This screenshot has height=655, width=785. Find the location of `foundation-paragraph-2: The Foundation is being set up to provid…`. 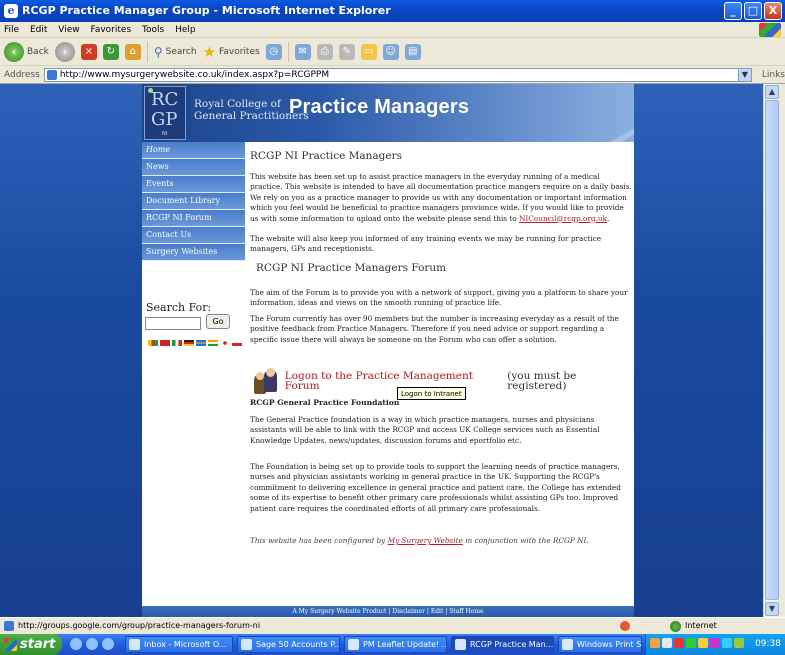

foundation-paragraph-2: The Foundation is being set up to provid… is located at coordinates (435, 487).